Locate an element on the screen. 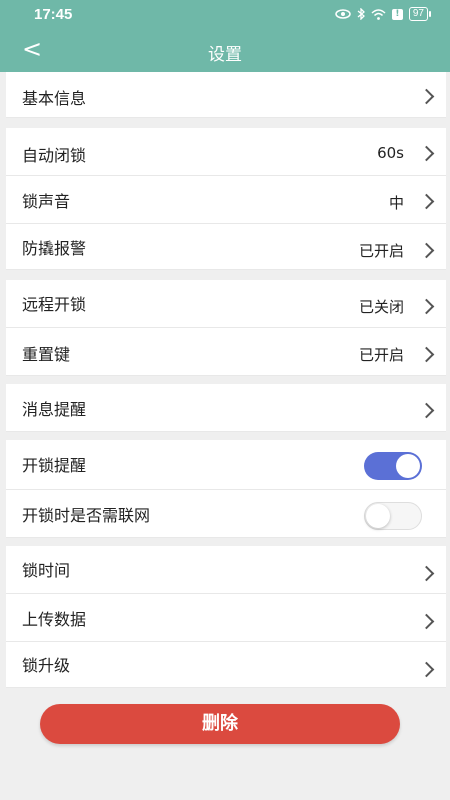 This screenshot has width=450, height=800. setting-reset-key: 重置键 已开启 is located at coordinates (226, 352).